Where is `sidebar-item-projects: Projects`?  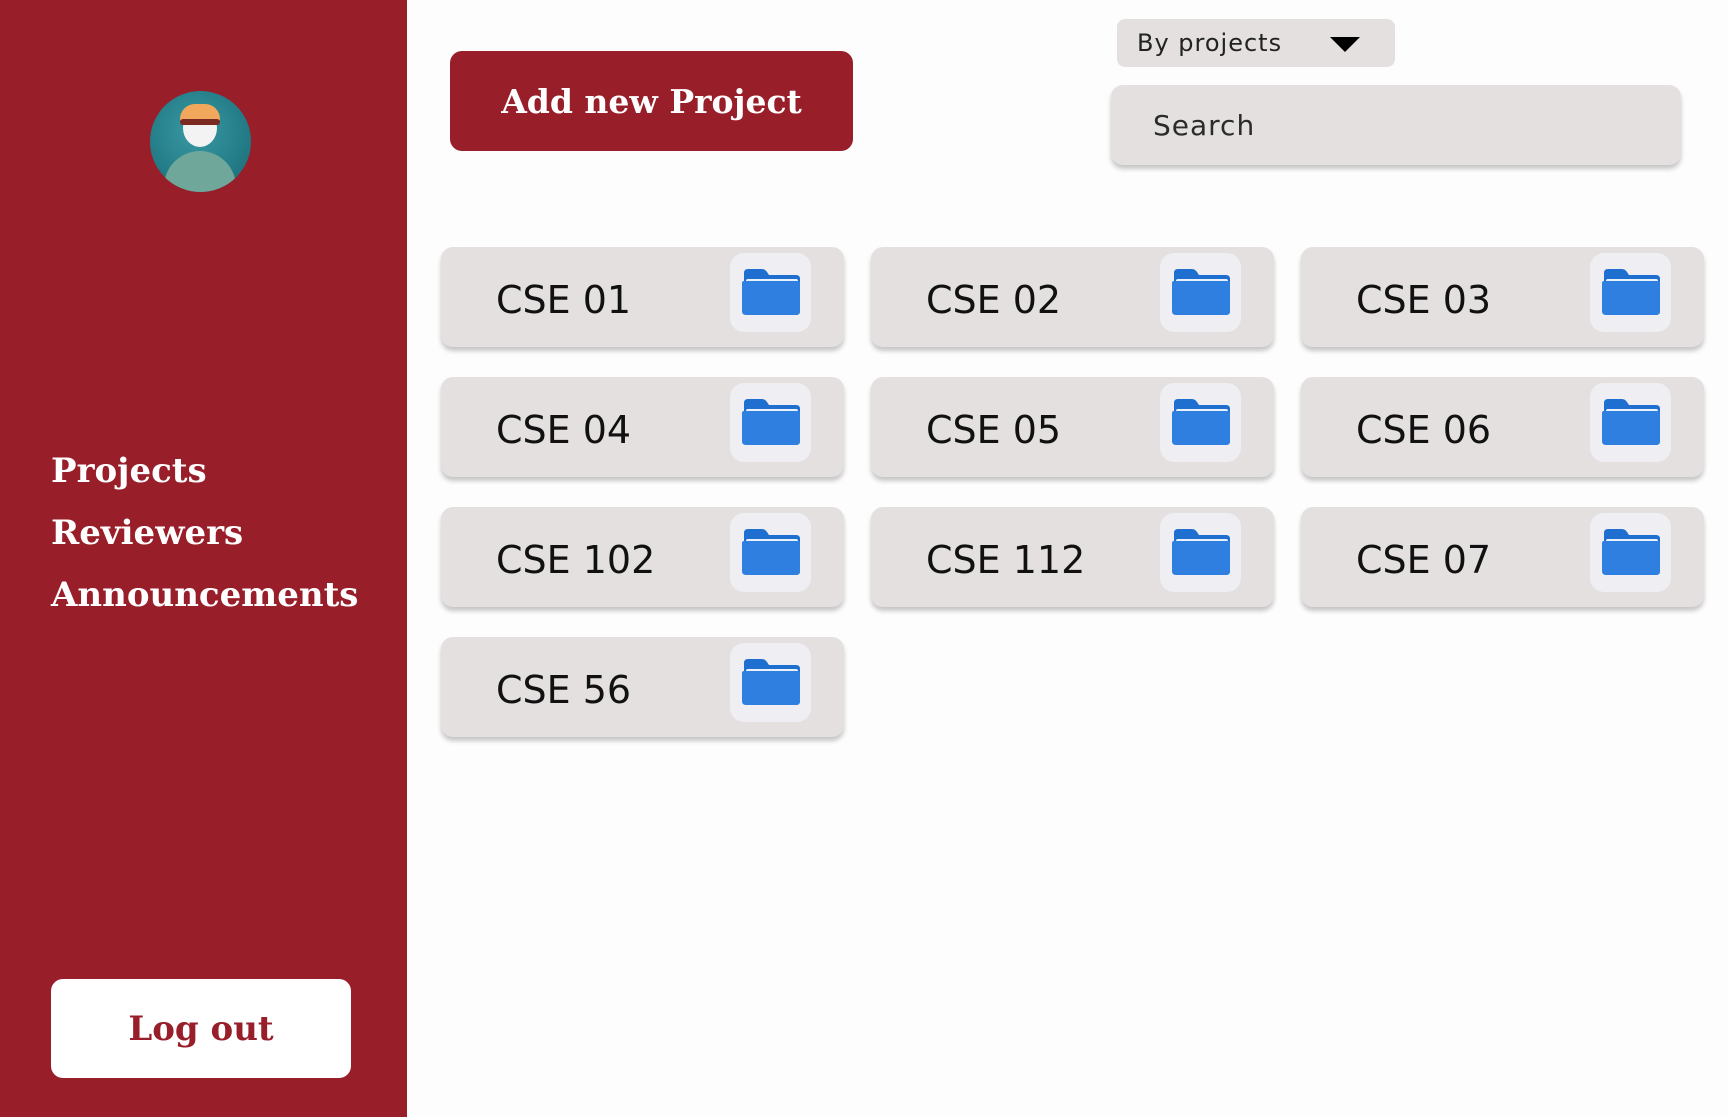 sidebar-item-projects: Projects is located at coordinates (204, 471).